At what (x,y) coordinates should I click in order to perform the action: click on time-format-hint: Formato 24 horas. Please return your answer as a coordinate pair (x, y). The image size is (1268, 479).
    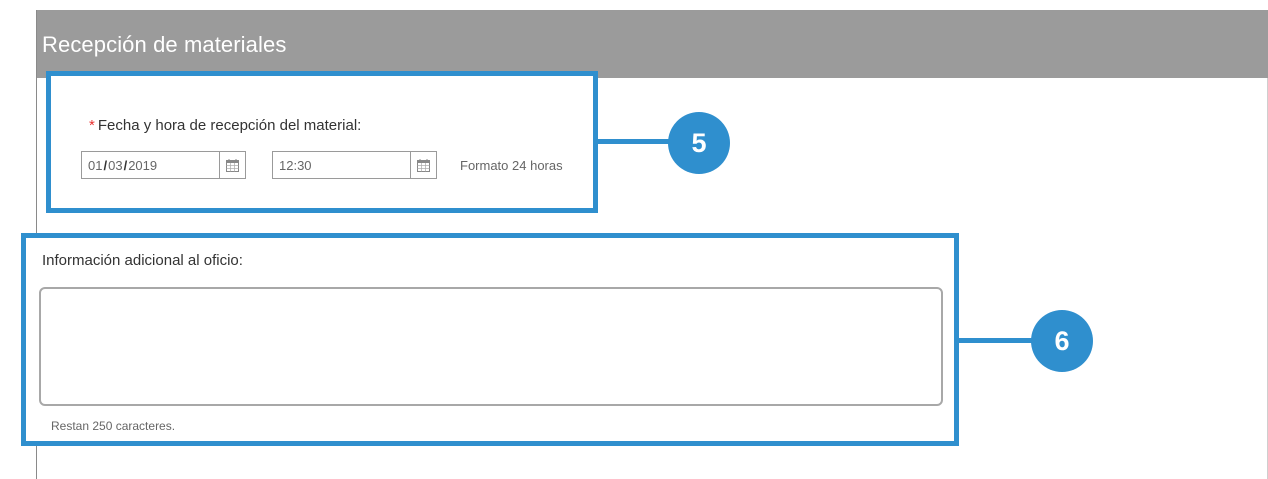
    Looking at the image, I should click on (511, 165).